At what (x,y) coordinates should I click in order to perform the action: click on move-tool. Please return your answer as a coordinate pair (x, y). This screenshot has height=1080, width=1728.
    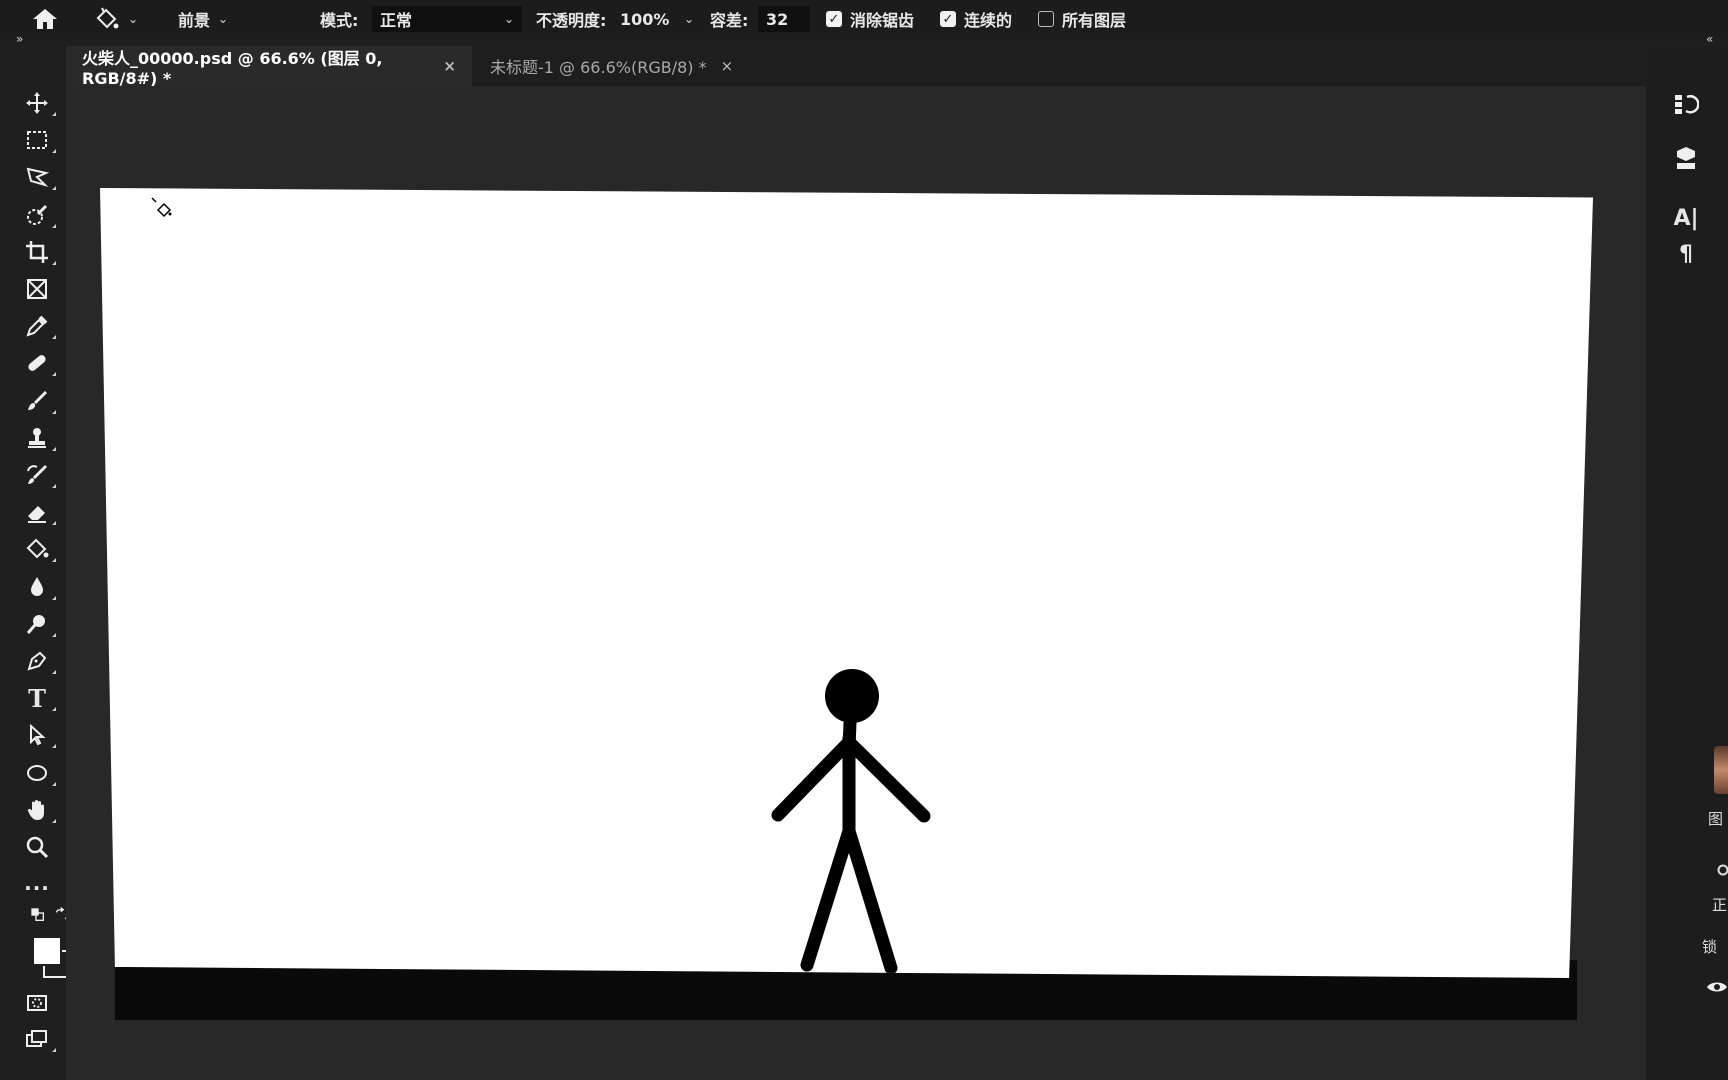
    Looking at the image, I should click on (38, 103).